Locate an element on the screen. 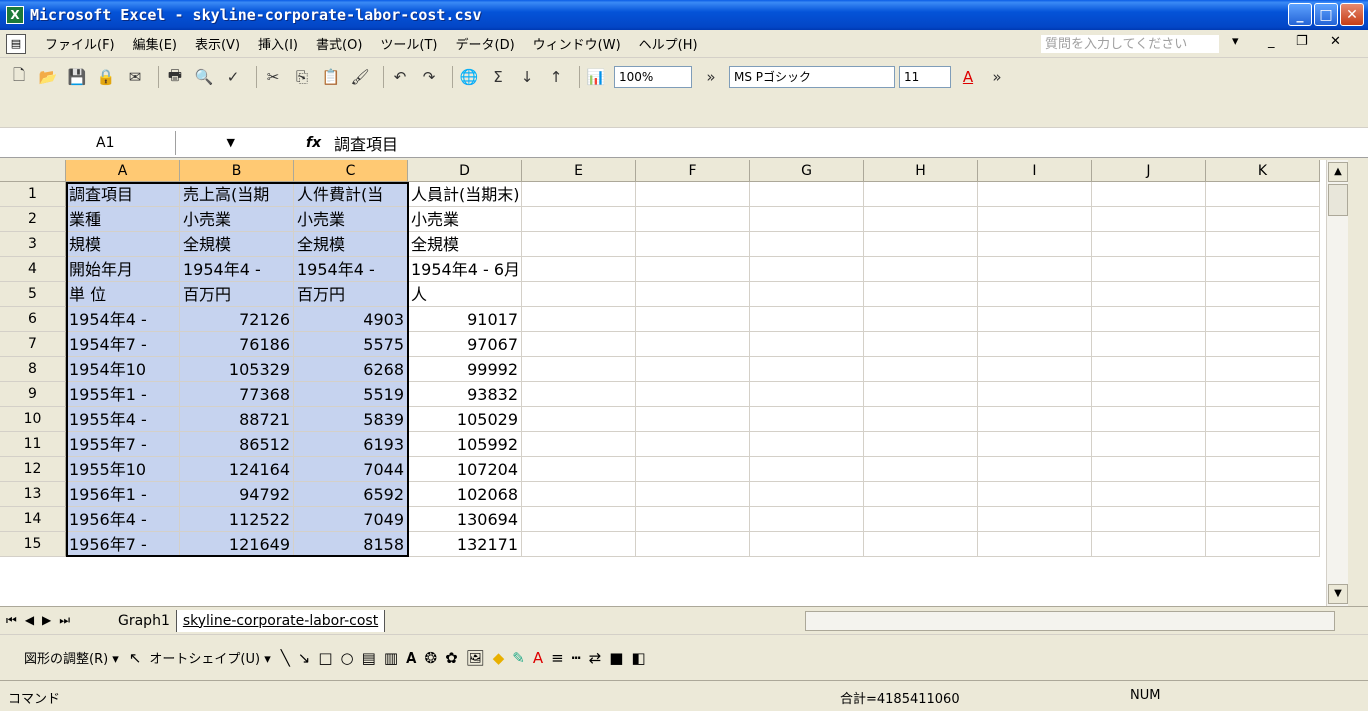  vertical-scrollbar: ▲ ▼ is located at coordinates (1337, 383).